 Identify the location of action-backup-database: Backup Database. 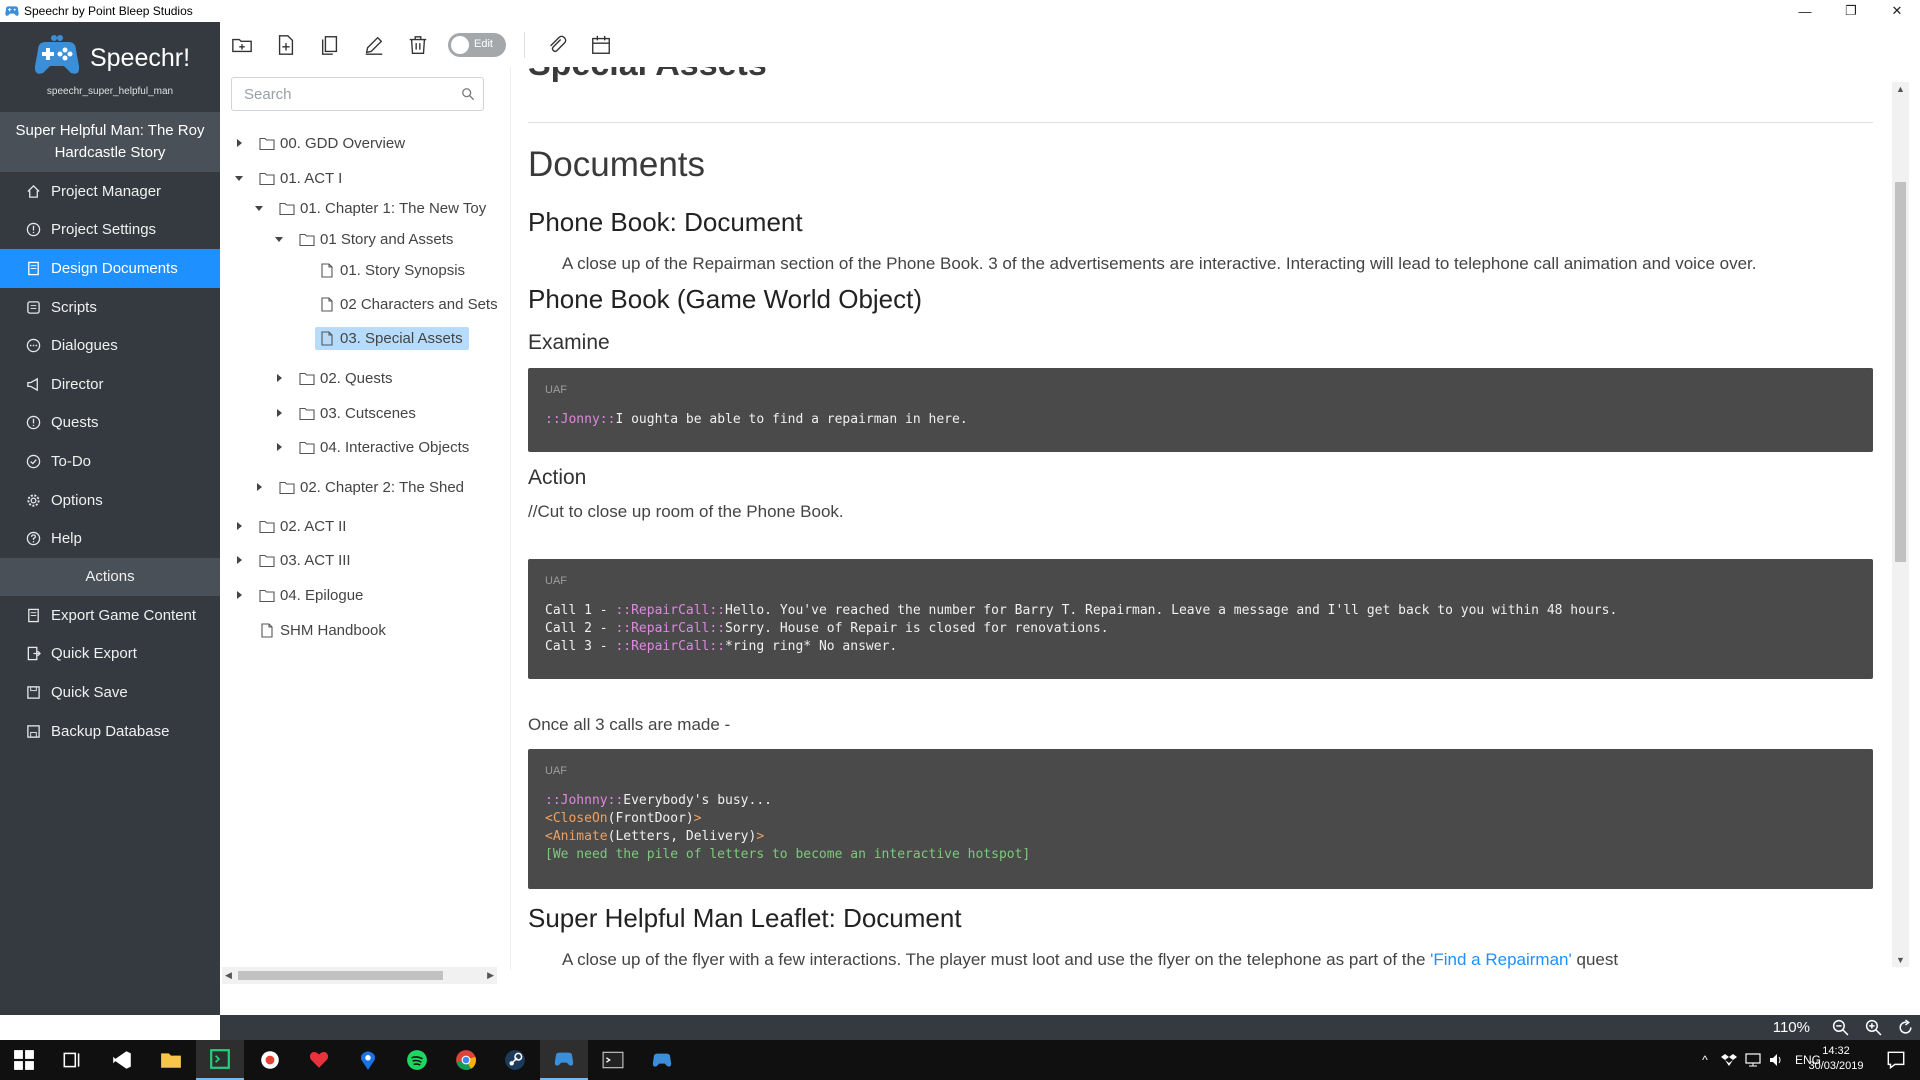
(110, 731).